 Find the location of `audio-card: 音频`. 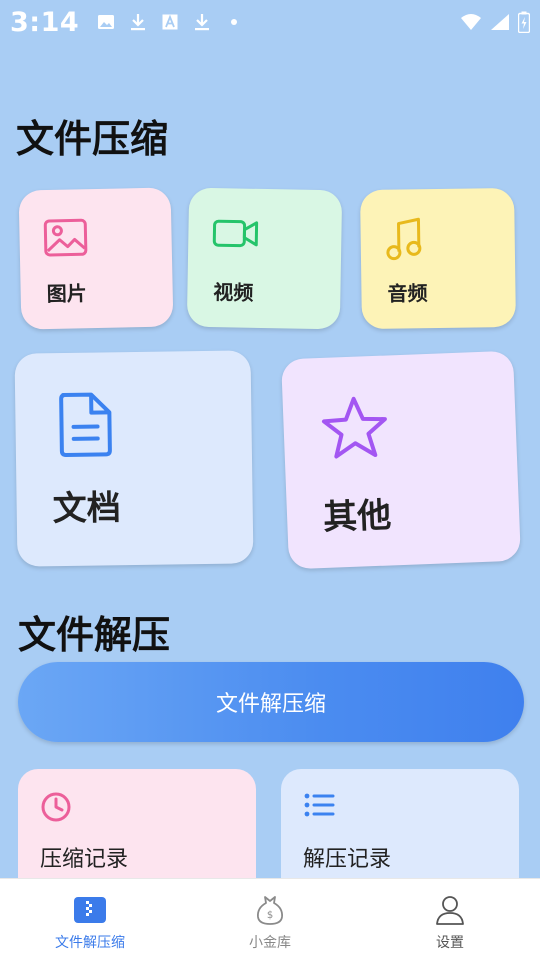

audio-card: 音频 is located at coordinates (438, 258).